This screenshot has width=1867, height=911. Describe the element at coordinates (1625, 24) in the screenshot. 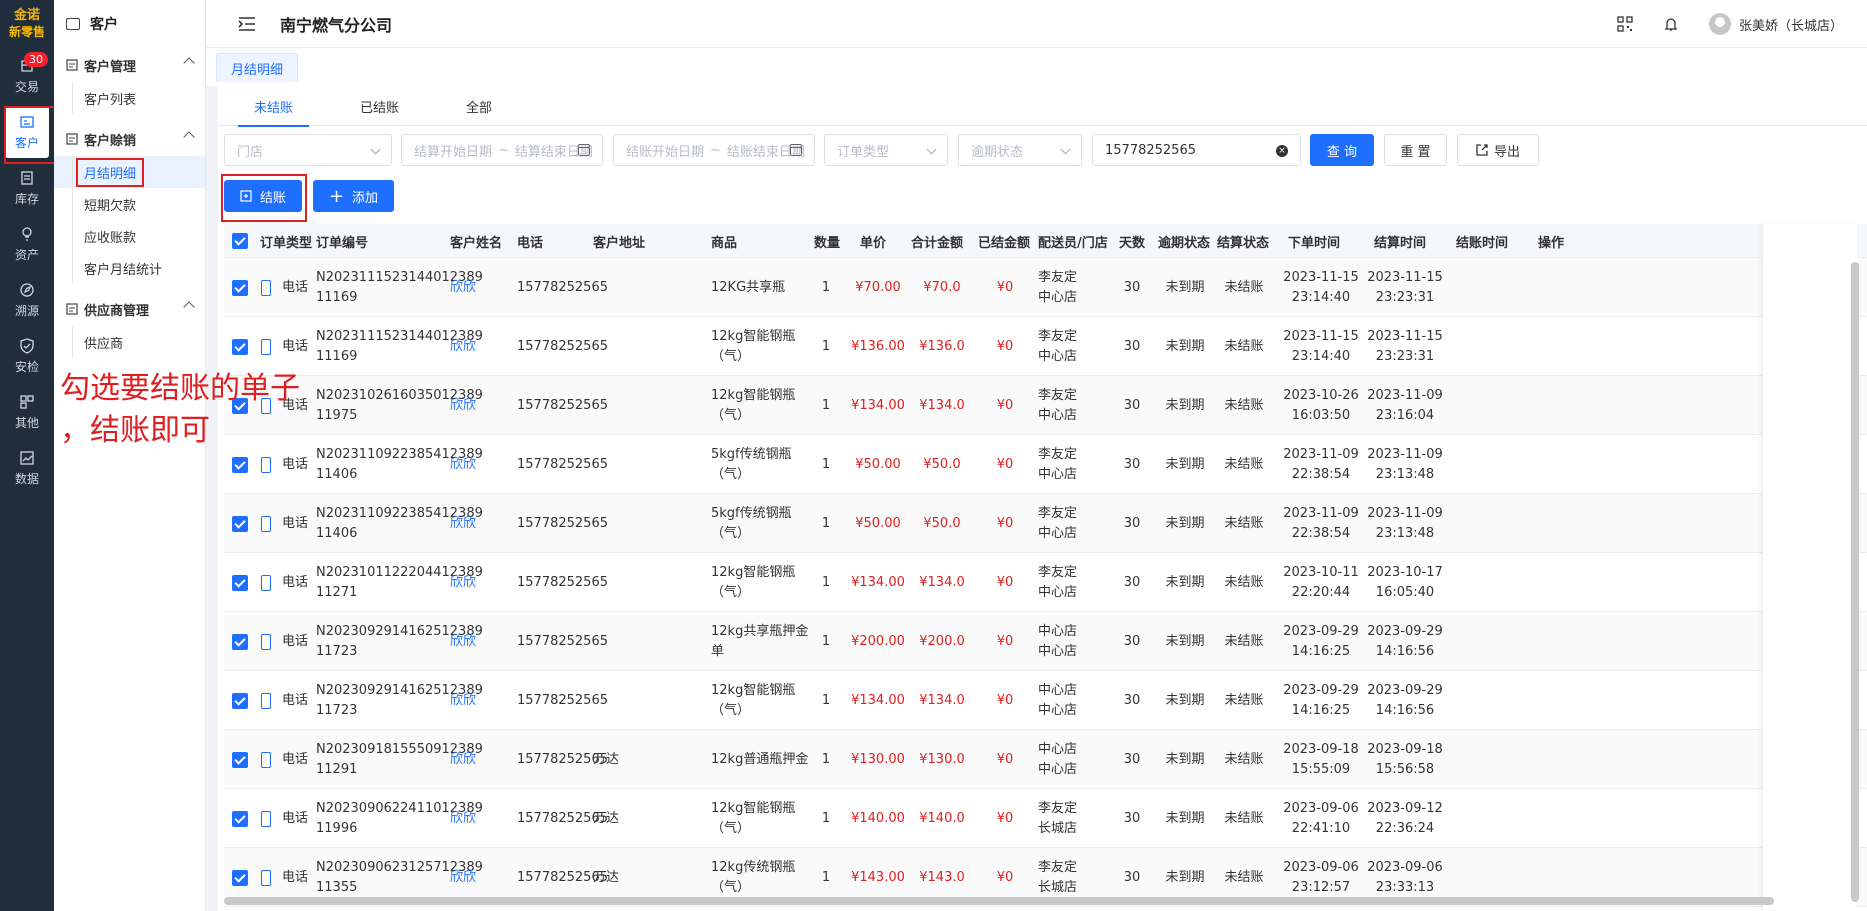

I see `qrcode-icon` at that location.